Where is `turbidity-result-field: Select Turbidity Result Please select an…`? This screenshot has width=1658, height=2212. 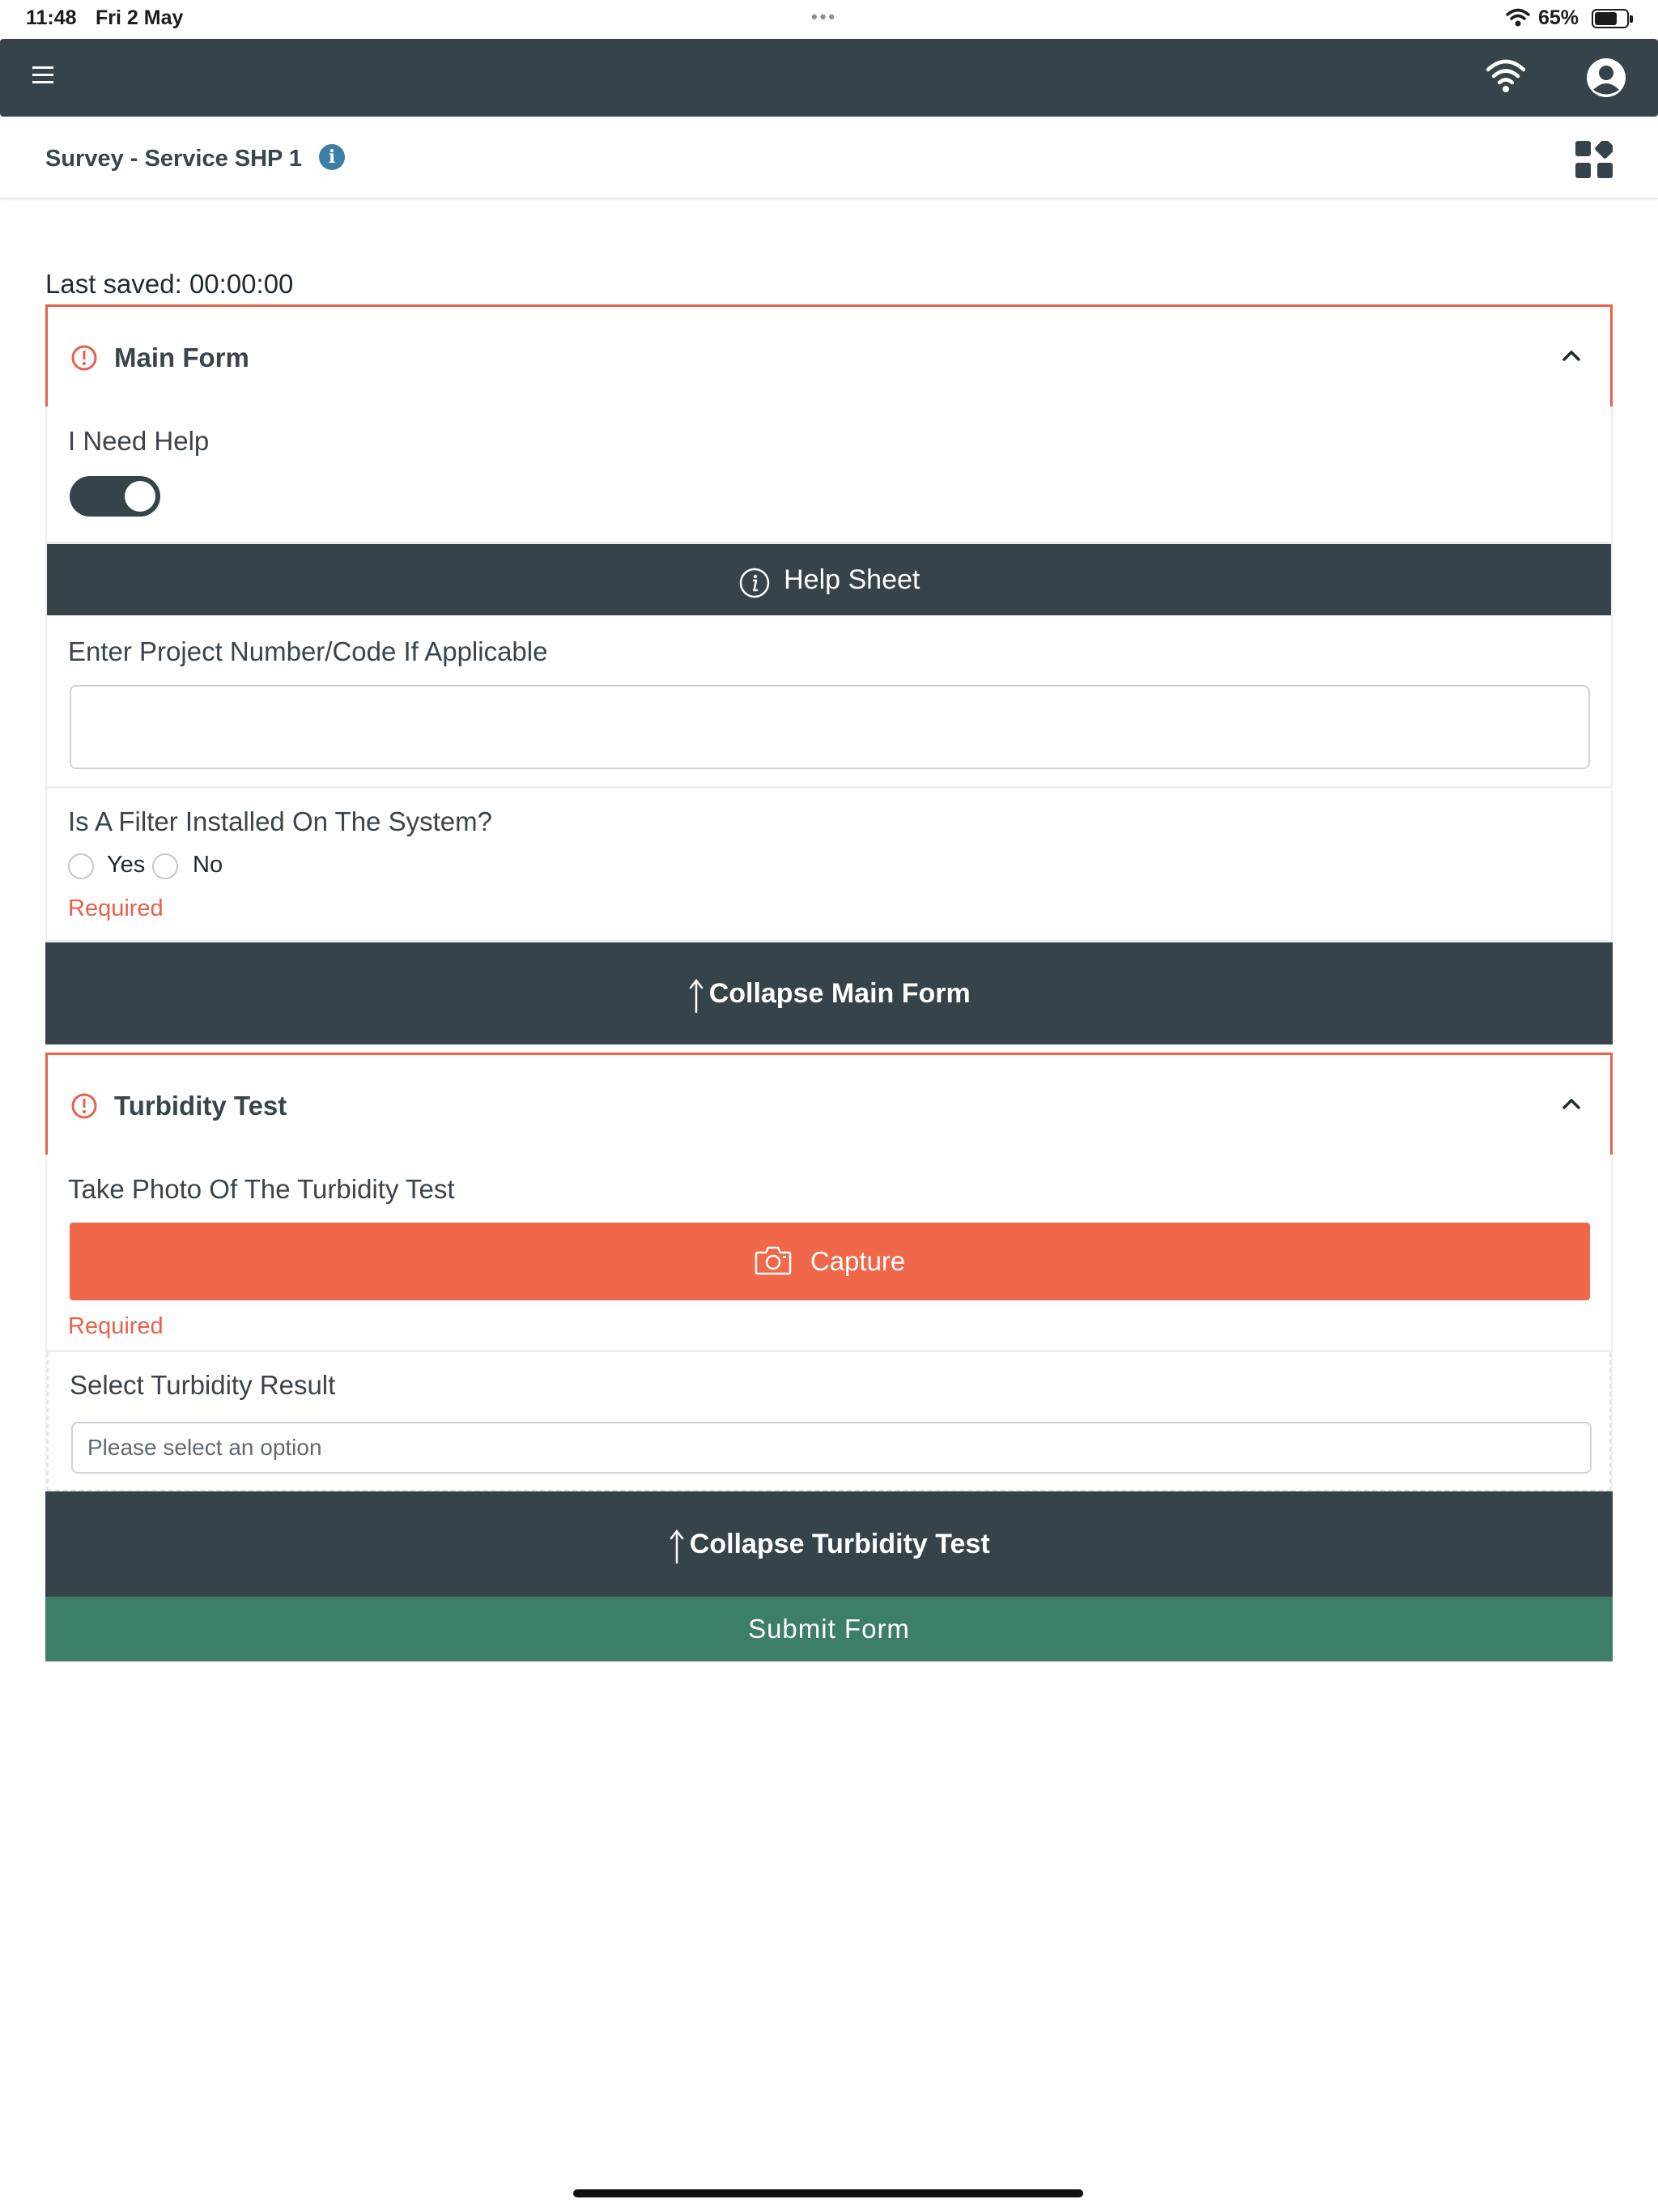 turbidity-result-field: Select Turbidity Result Please select an… is located at coordinates (829, 1422).